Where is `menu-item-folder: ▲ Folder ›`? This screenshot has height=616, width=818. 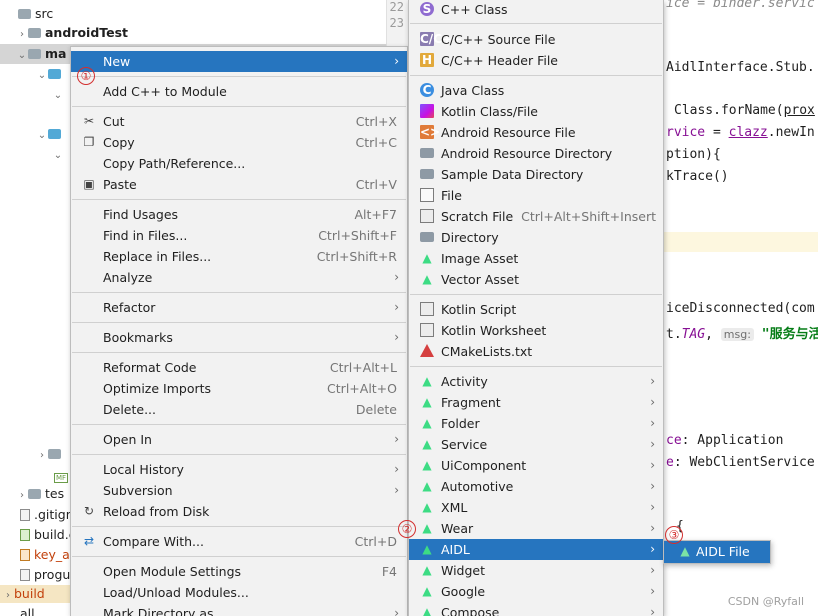
menu-item-folder: ▲ Folder › is located at coordinates (536, 423).